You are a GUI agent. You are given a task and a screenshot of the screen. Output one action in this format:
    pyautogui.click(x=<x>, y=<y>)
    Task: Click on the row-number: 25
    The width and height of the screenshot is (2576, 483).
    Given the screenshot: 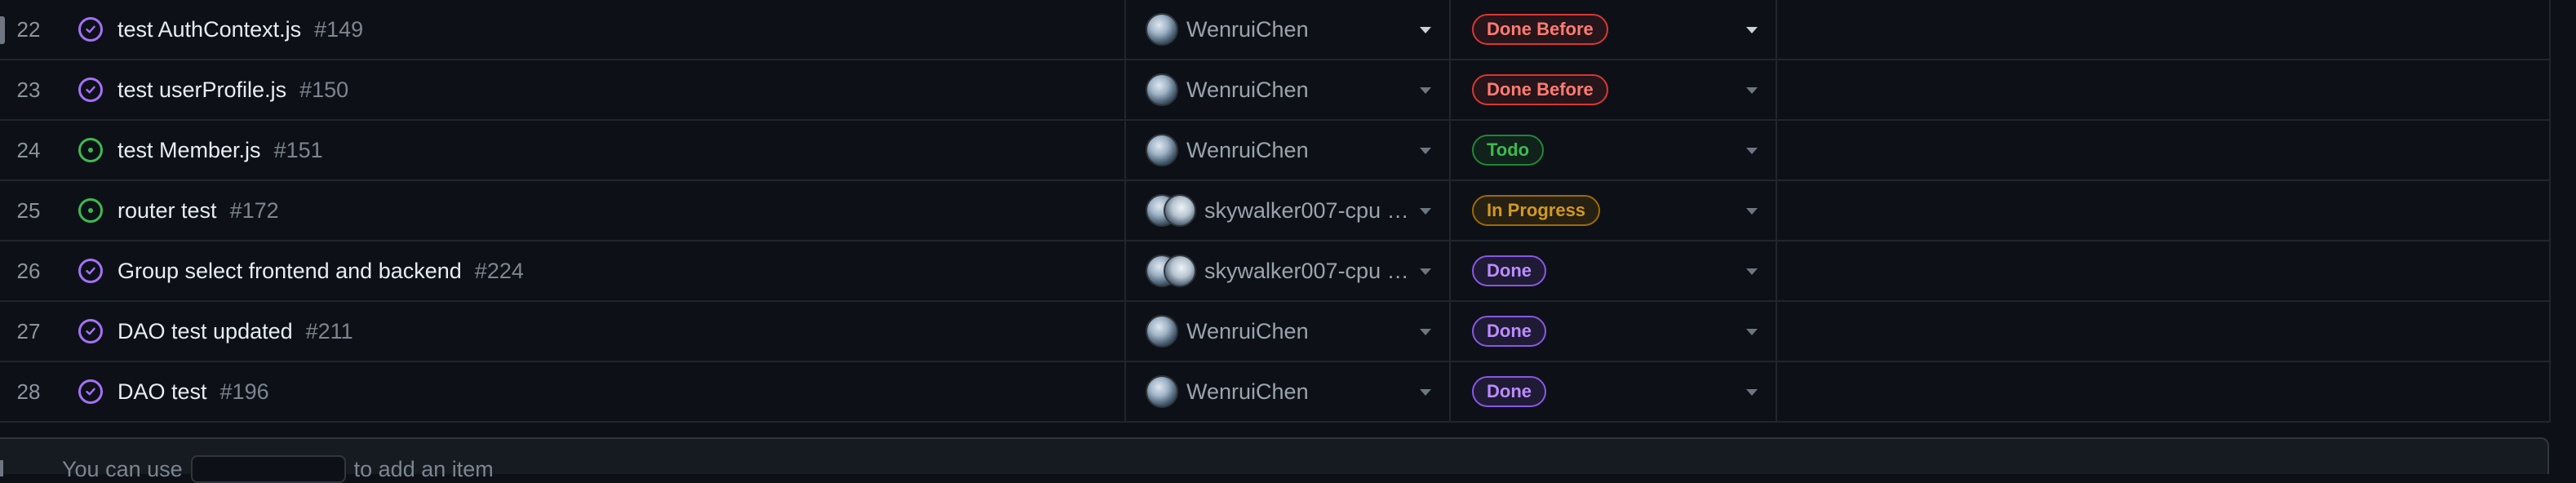 What is the action you would take?
    pyautogui.click(x=28, y=210)
    